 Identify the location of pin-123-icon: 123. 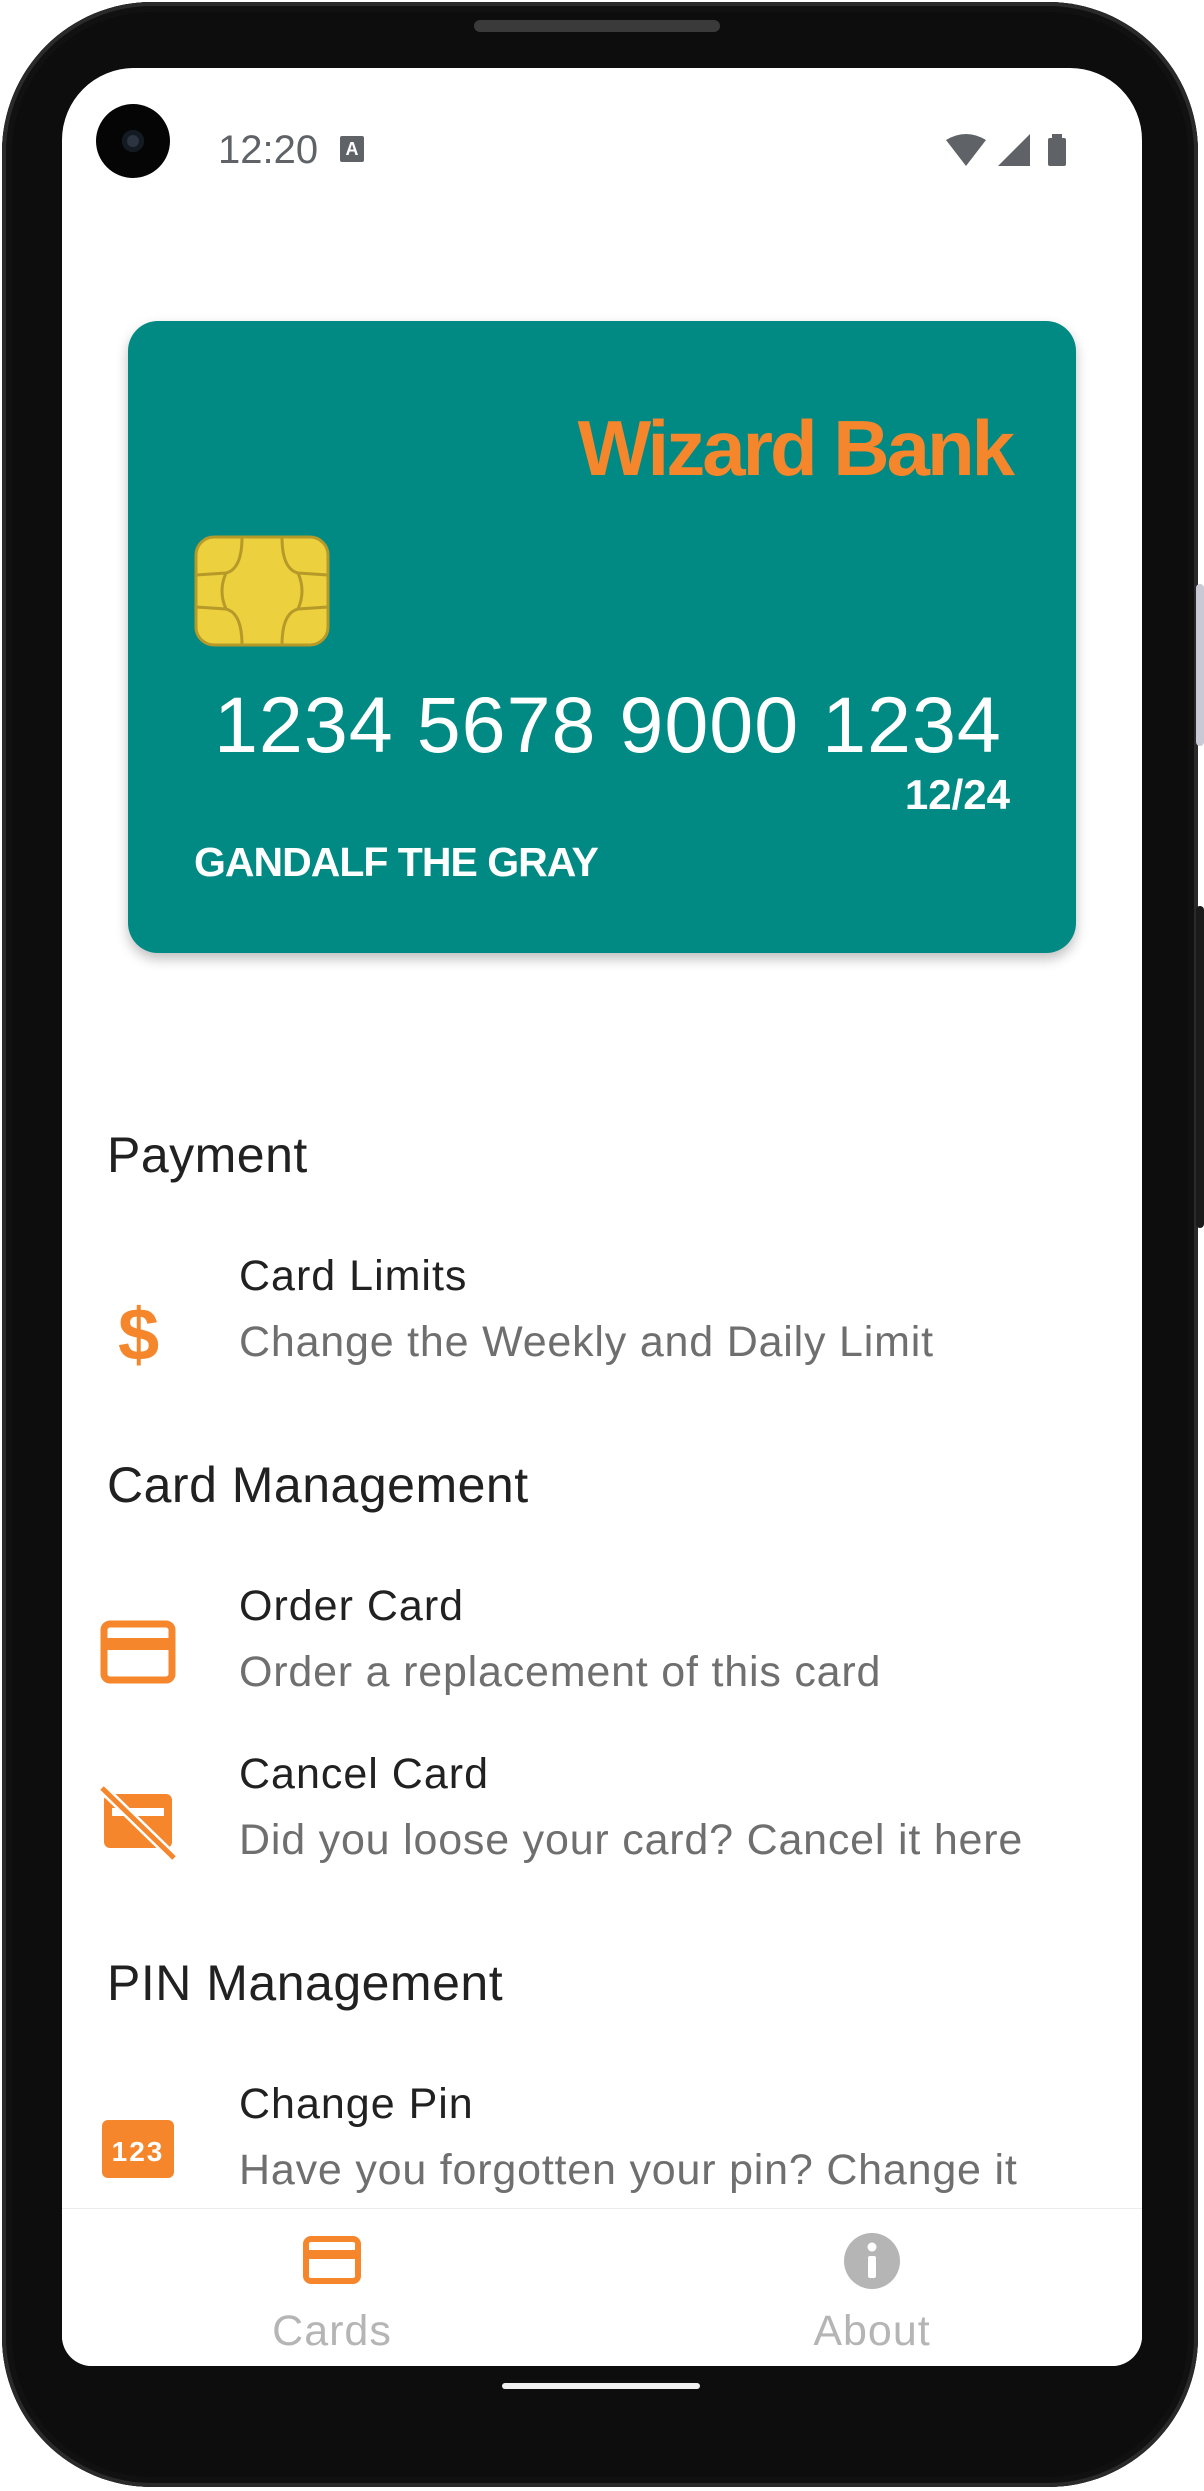
(138, 2148).